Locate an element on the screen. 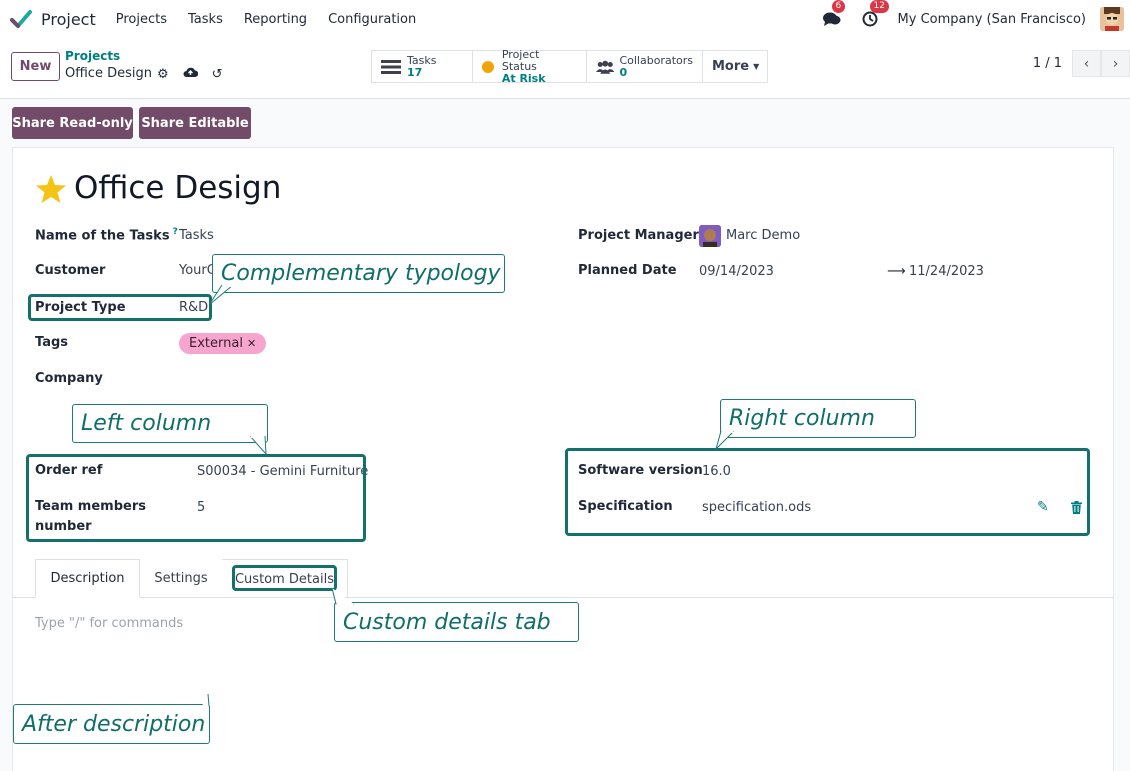 This screenshot has width=1130, height=771. project-status-smart-button: Project Status At Risk is located at coordinates (530, 66).